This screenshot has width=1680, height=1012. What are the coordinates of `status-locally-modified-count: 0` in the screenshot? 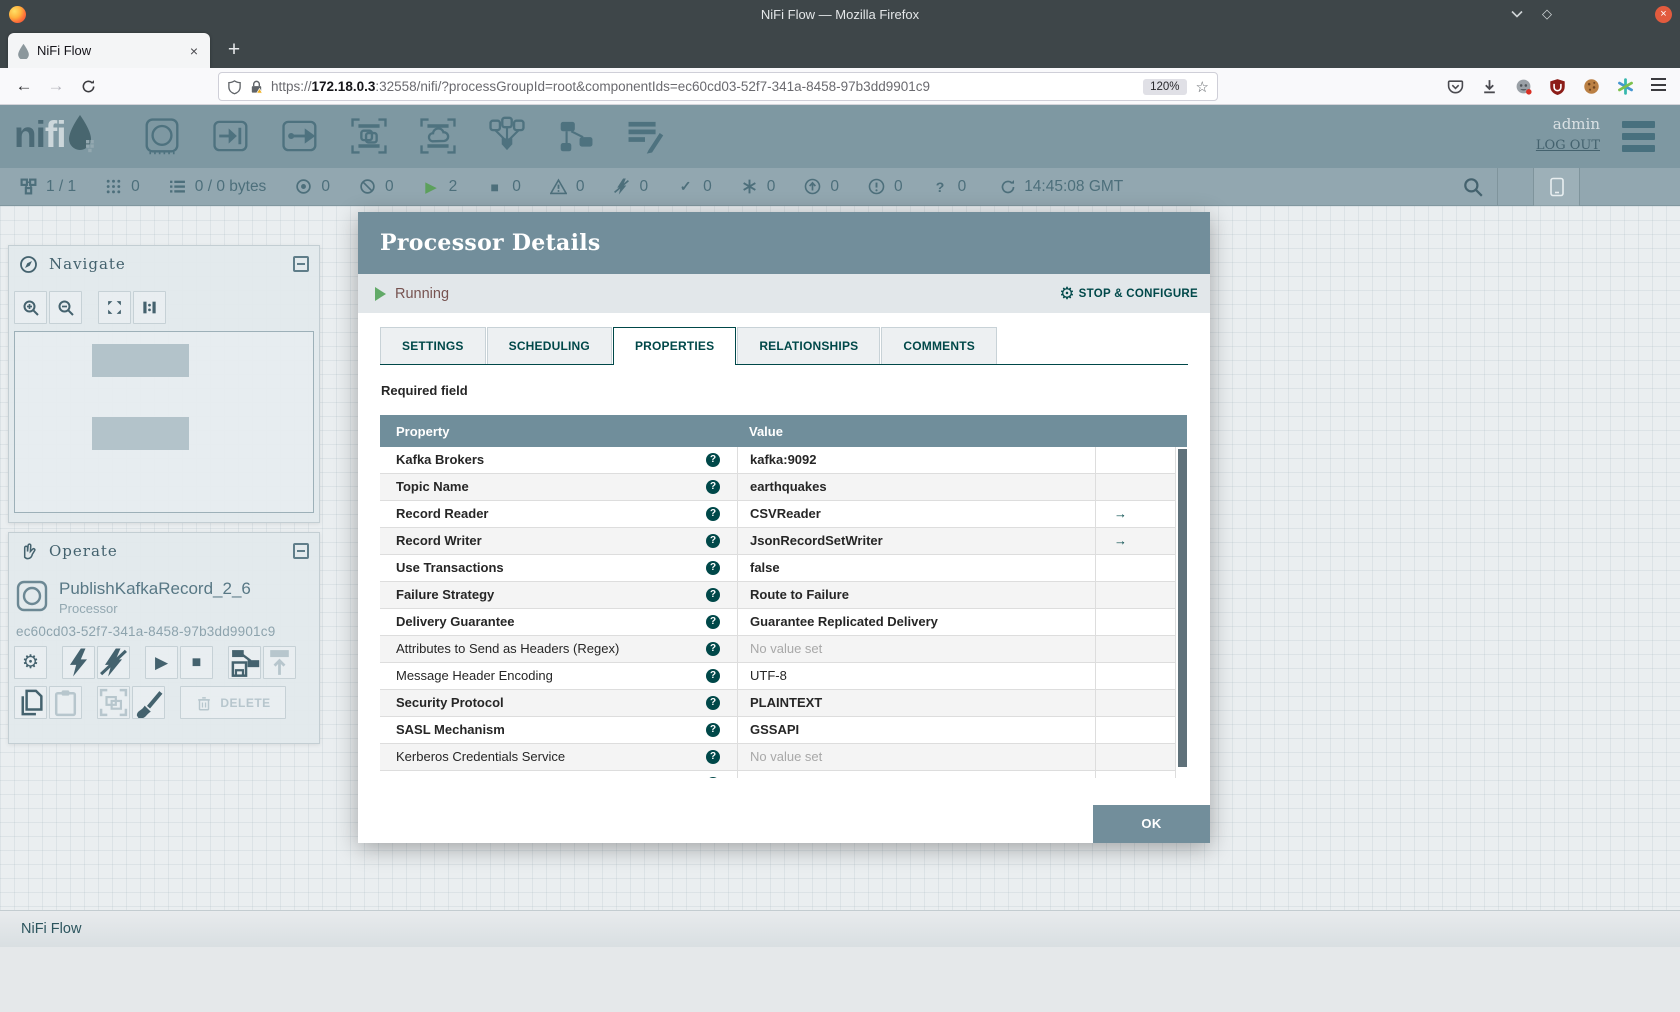 It's located at (771, 186).